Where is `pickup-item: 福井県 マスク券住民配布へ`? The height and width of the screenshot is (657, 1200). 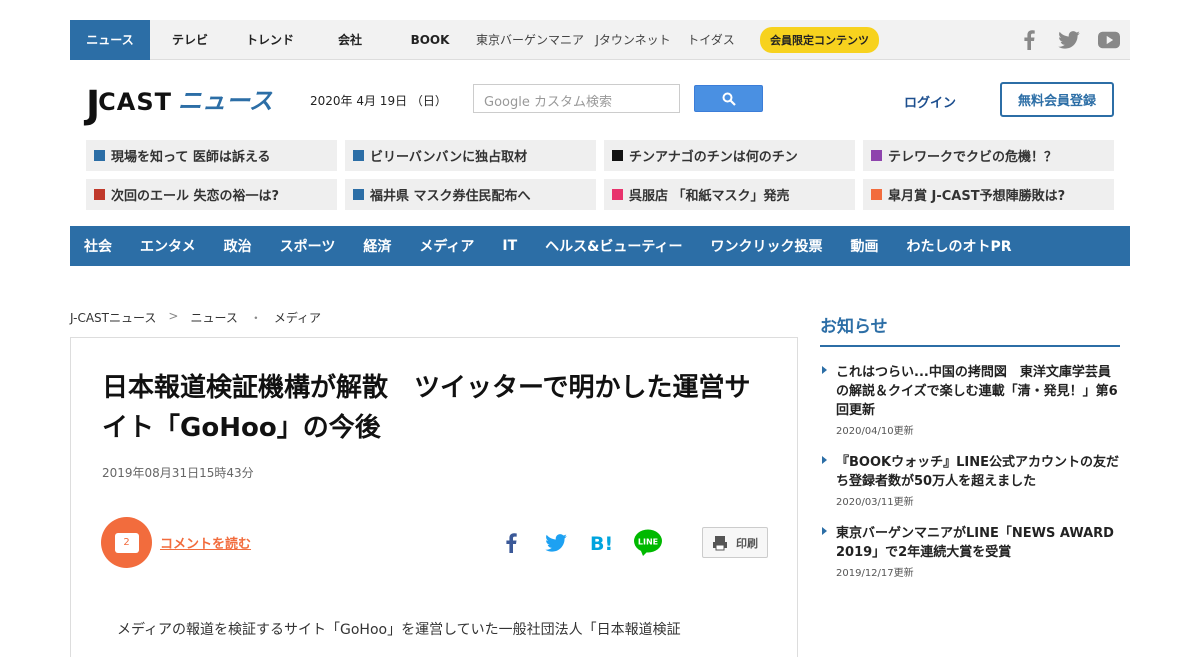
pickup-item: 福井県 マスク券住民配布へ is located at coordinates (470, 194).